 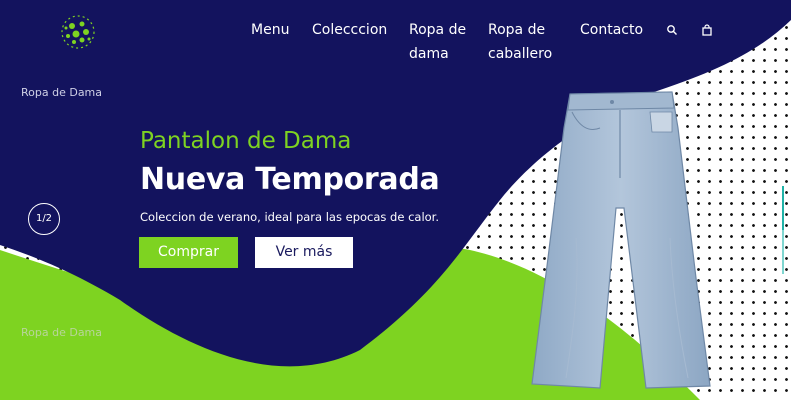 I want to click on side-category-label: Ropa de Dama, so click(x=62, y=92).